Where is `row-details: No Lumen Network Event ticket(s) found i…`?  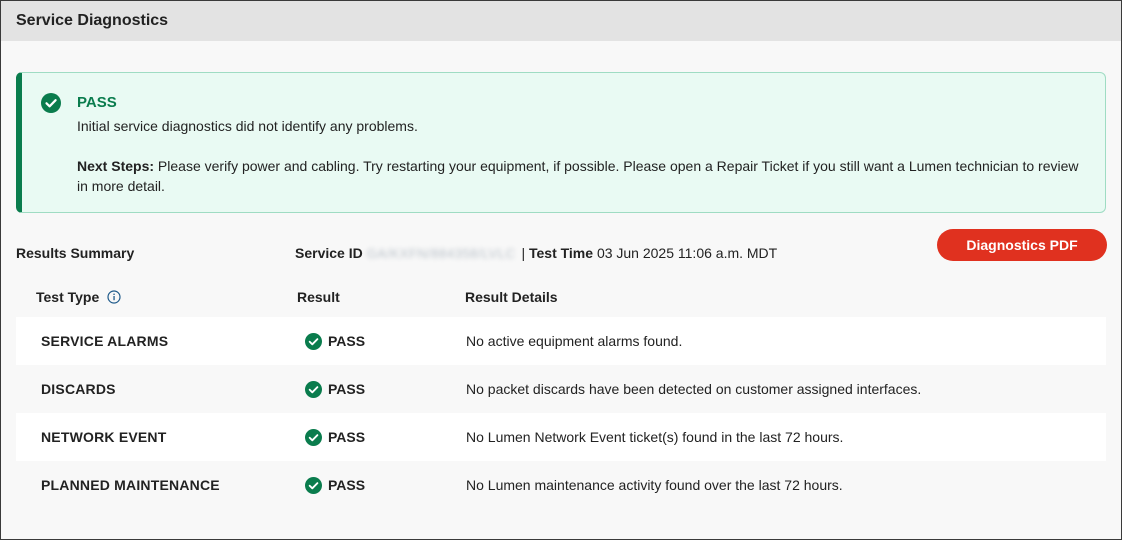 row-details: No Lumen Network Event ticket(s) found i… is located at coordinates (655, 437).